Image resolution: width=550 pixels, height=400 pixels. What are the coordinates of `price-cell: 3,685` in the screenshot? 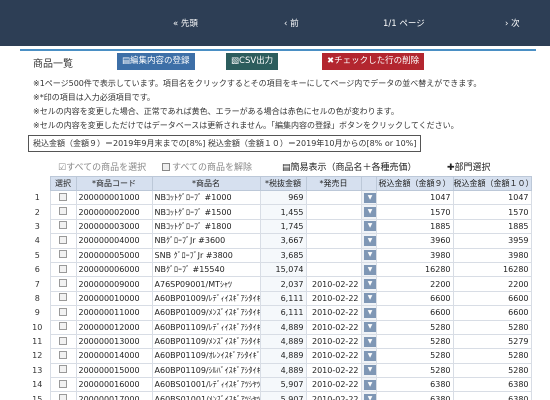 It's located at (283, 255).